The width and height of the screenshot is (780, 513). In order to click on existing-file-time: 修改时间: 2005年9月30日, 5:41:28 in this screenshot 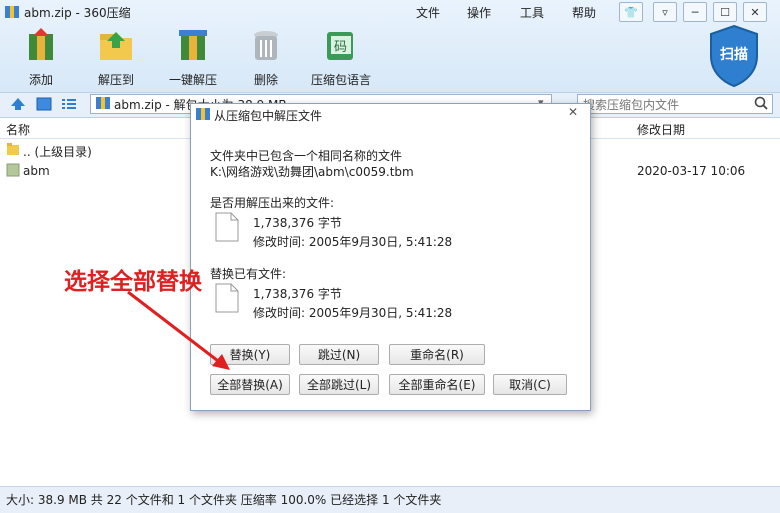, I will do `click(353, 313)`.